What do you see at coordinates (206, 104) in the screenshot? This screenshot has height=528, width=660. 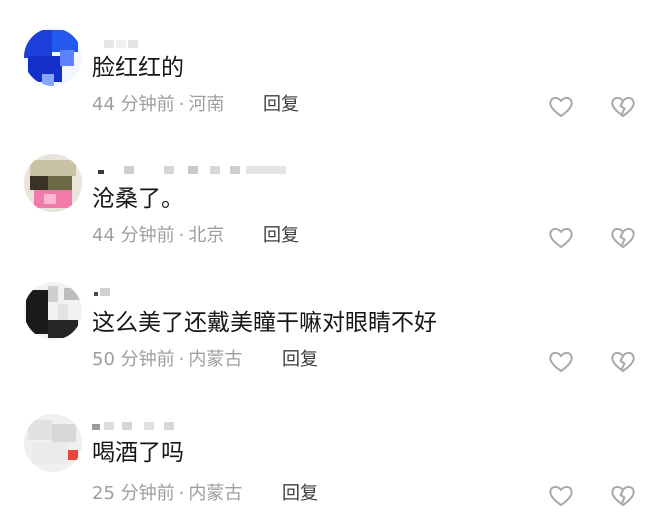 I see `comment-location: 河南` at bounding box center [206, 104].